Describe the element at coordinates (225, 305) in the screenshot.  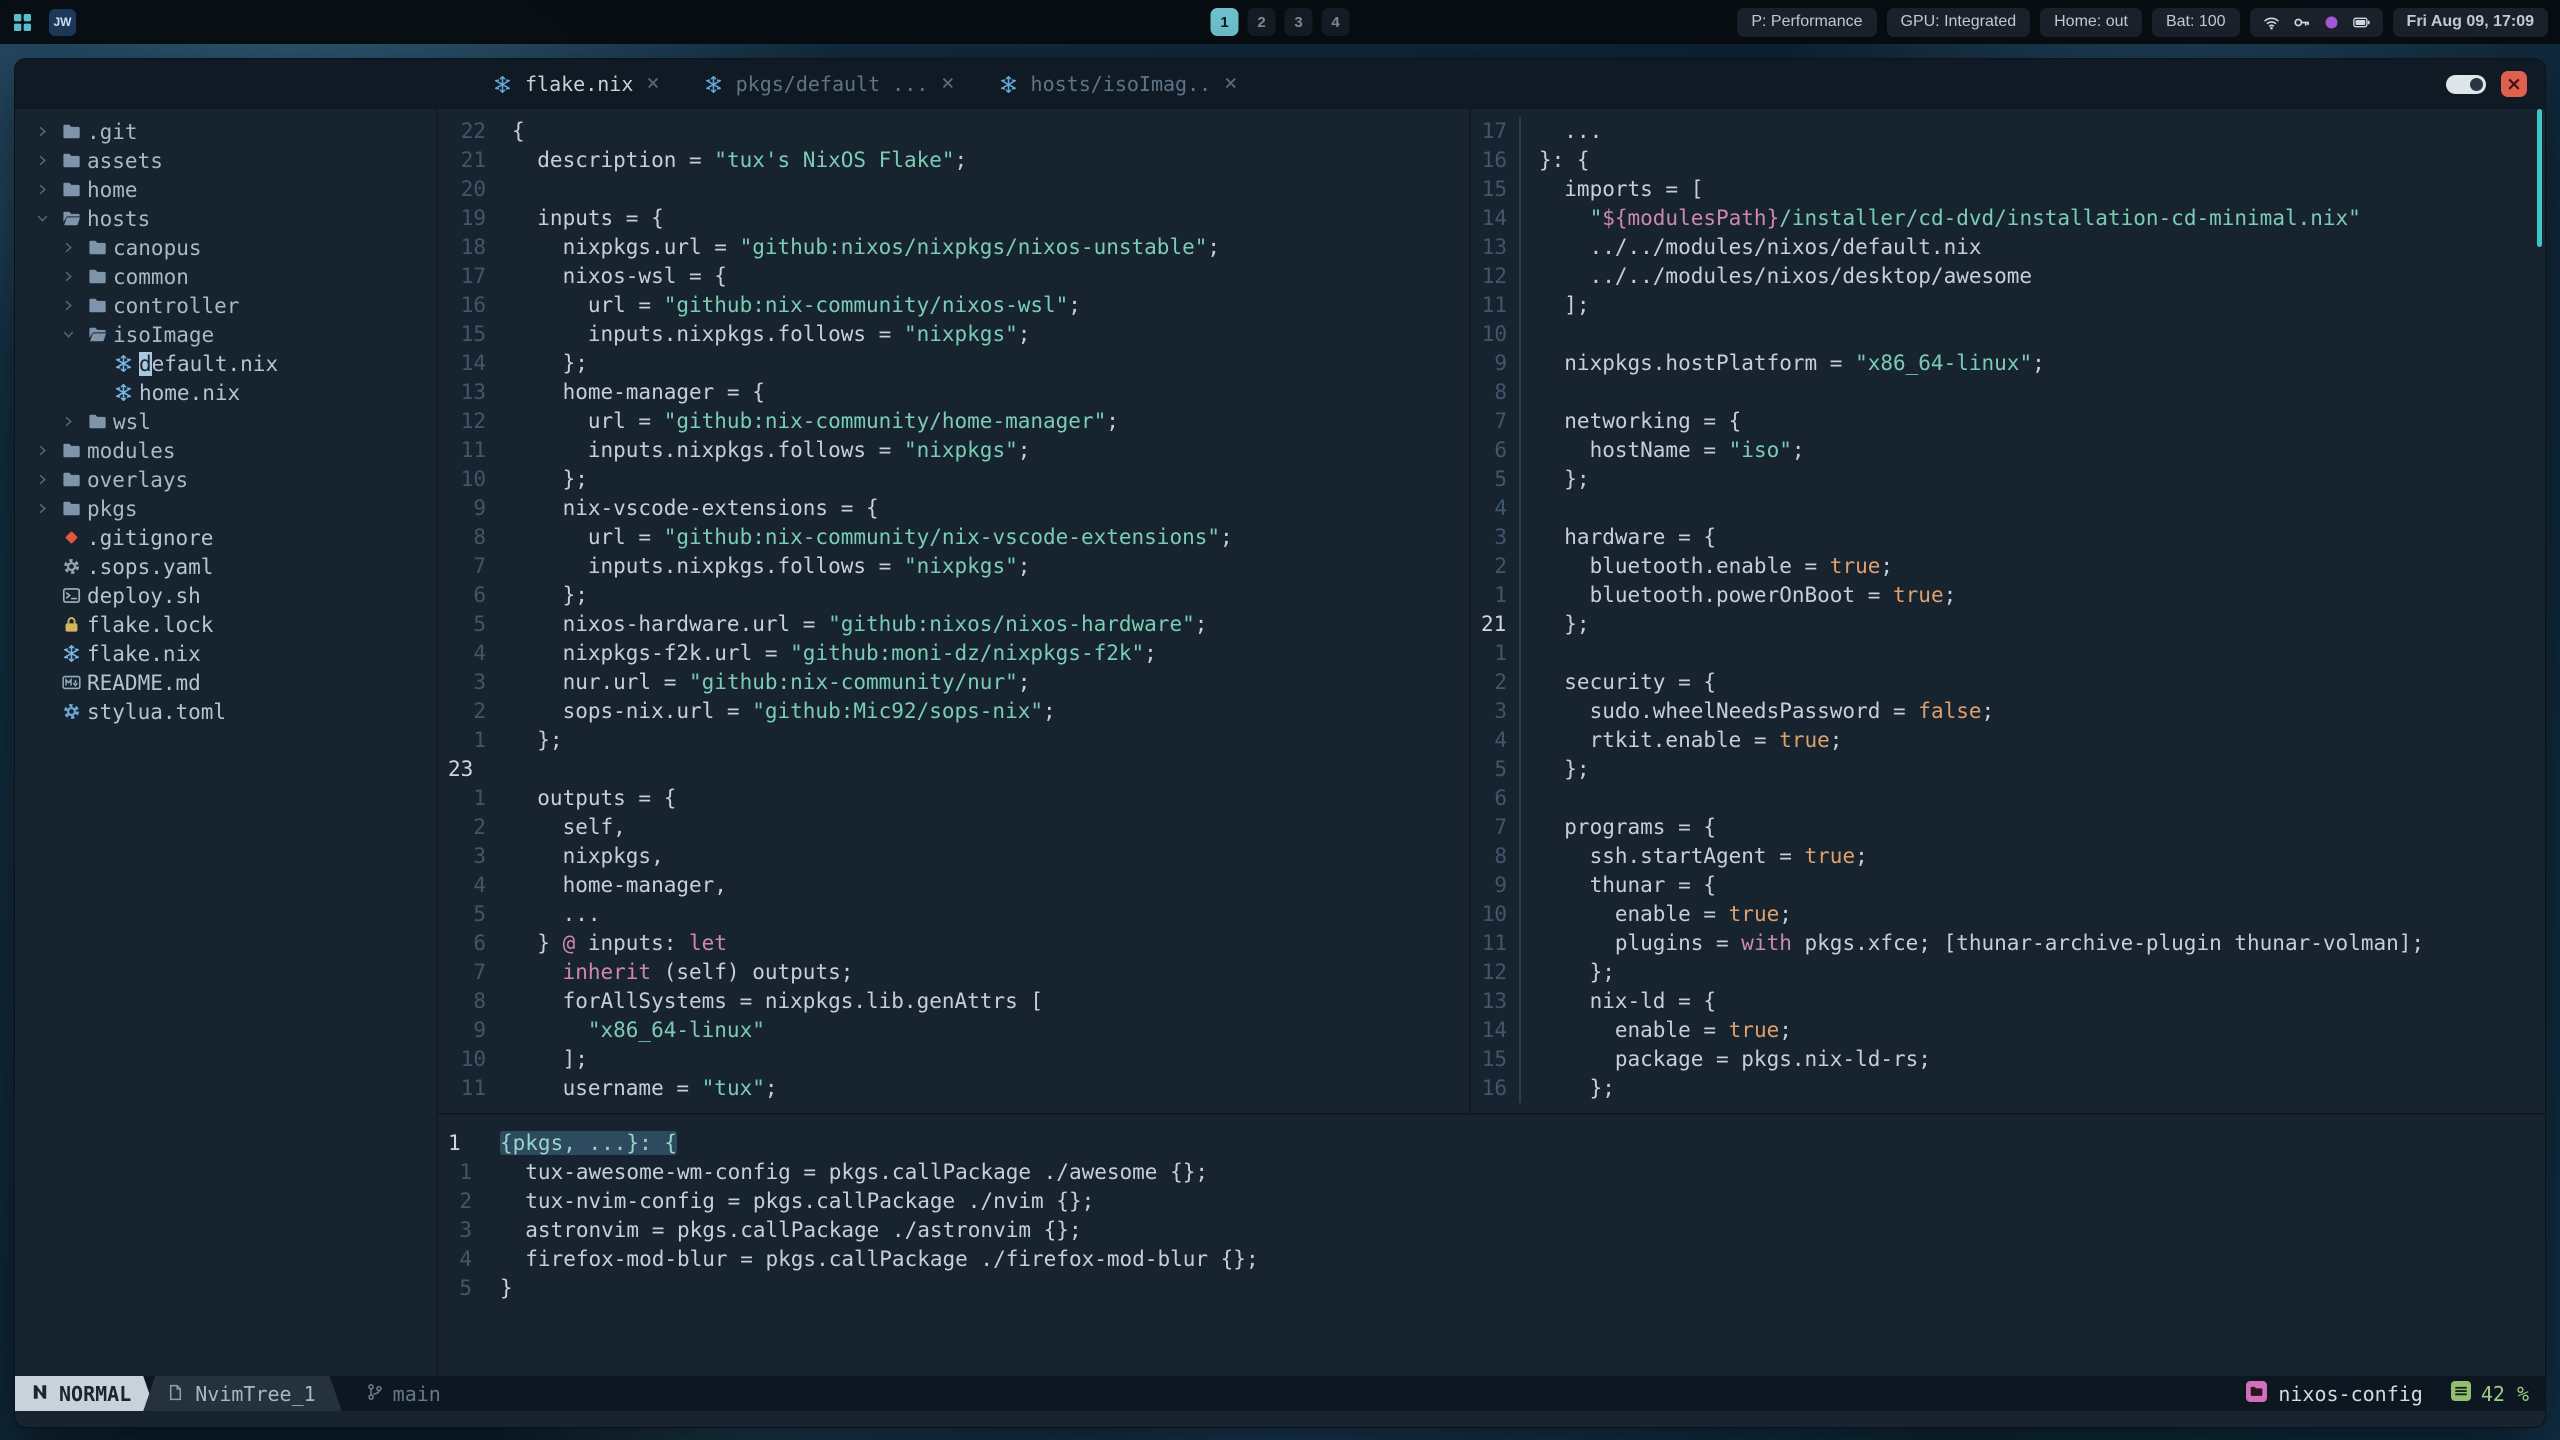
I see `tree-item-controller: controller` at that location.